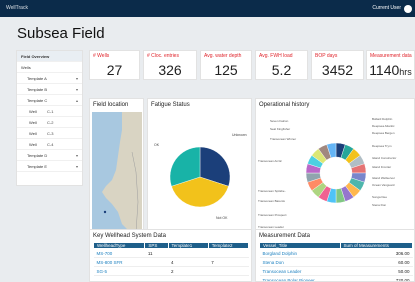 Image resolution: width=415 pixels, height=282 pixels. What do you see at coordinates (300, 262) in the screenshot?
I see `table-cell: Stena Don` at bounding box center [300, 262].